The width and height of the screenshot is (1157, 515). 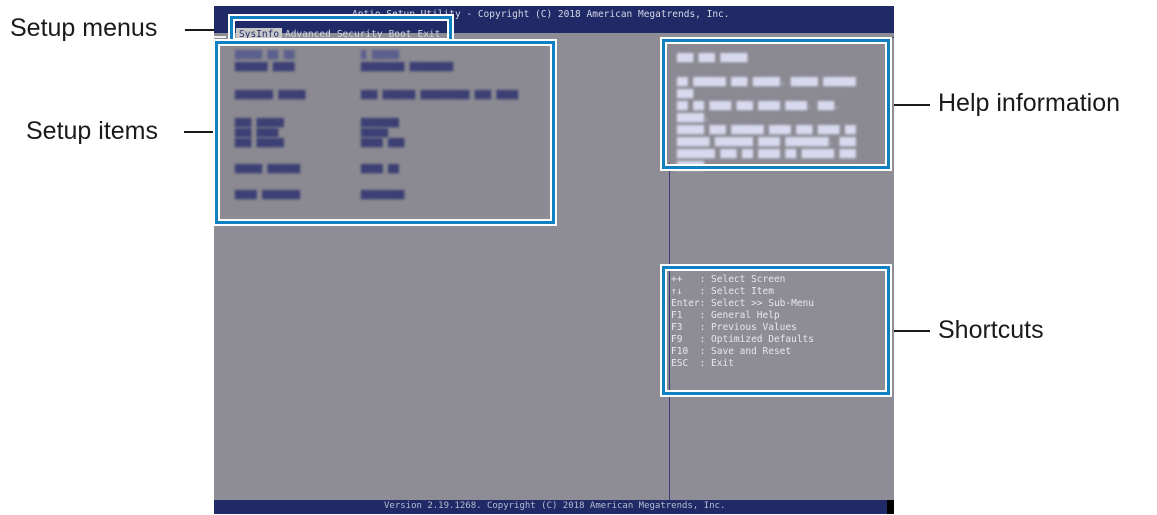 I want to click on help-information-label: Help information, so click(x=1029, y=103).